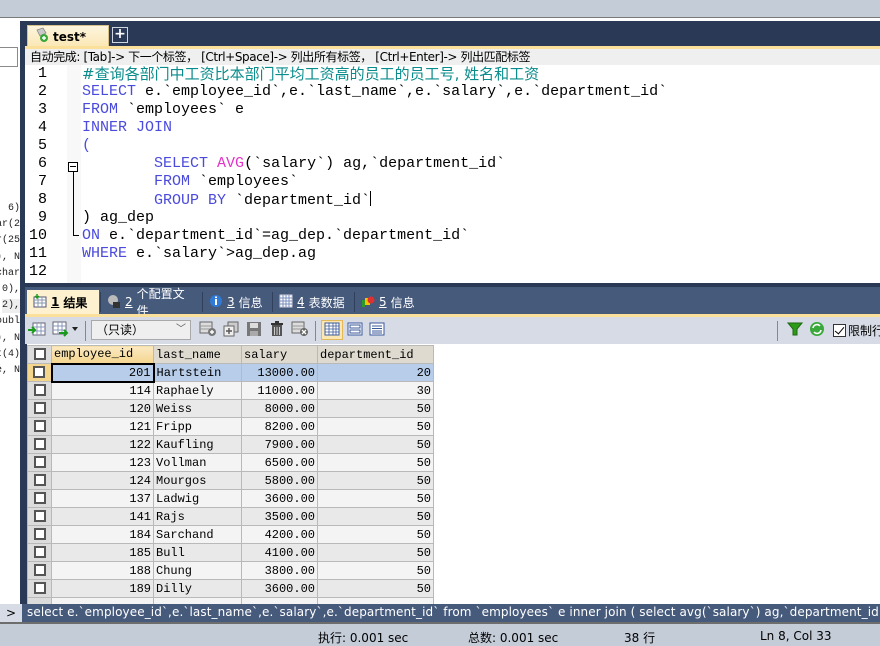  Describe the element at coordinates (102, 498) in the screenshot. I see `cell-employee-id: 137` at that location.